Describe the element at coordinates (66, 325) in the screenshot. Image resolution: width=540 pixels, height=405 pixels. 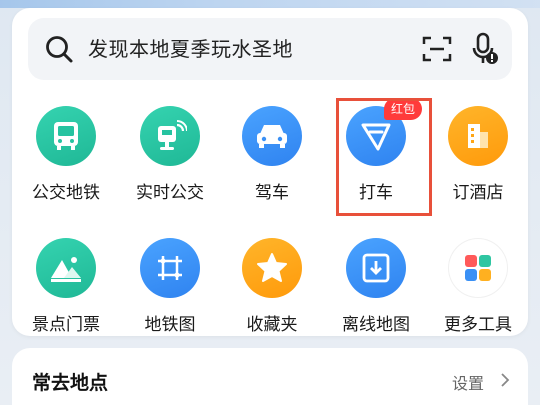
I see `shortcut-label: 景点门票` at that location.